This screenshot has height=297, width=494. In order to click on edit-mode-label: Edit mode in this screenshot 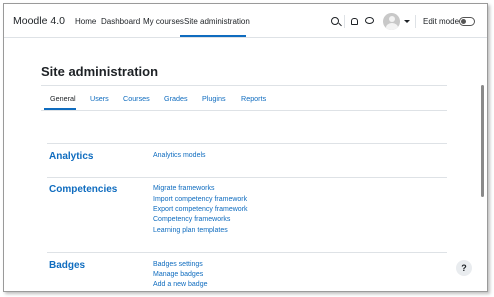, I will do `click(441, 21)`.